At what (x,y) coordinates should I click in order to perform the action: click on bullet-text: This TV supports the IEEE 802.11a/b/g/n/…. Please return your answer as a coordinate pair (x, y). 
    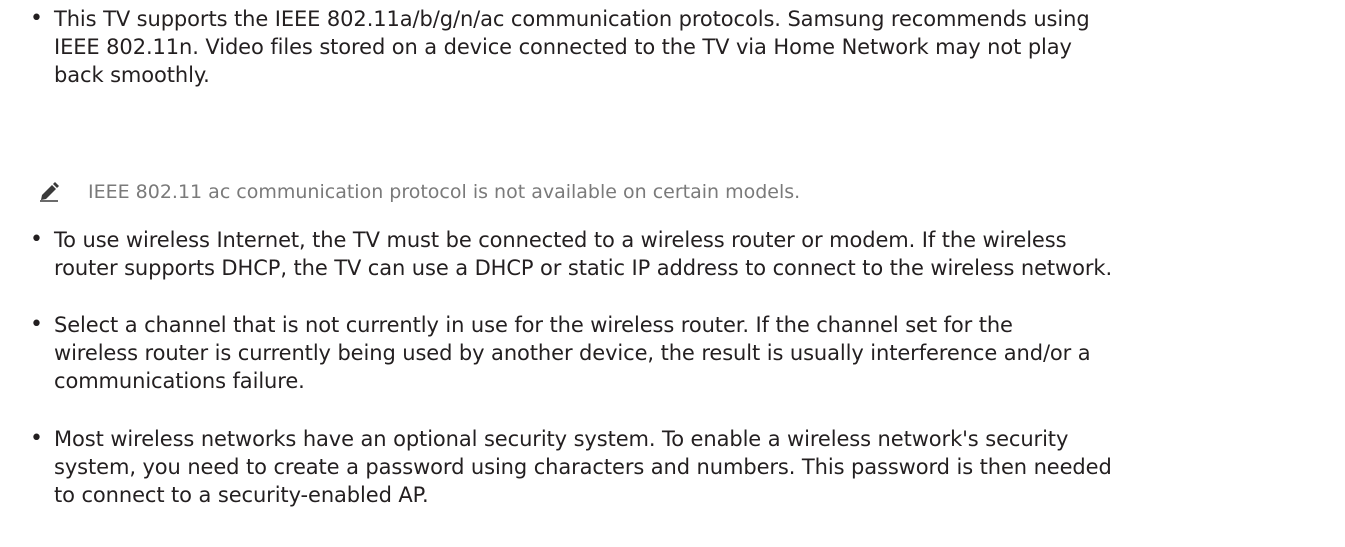
    Looking at the image, I should click on (572, 47).